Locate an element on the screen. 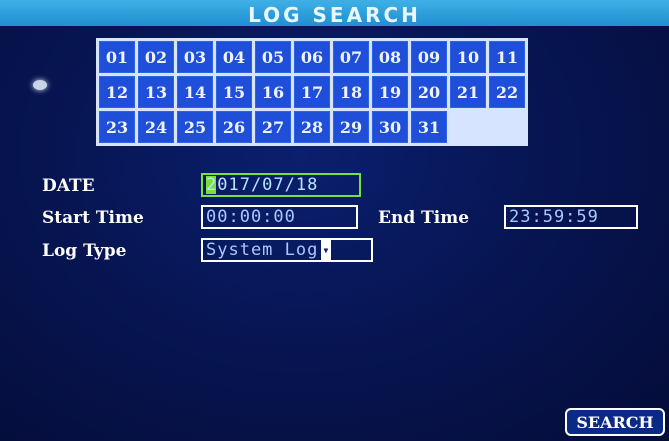  end-time-value: 23:59:59 is located at coordinates (554, 217).